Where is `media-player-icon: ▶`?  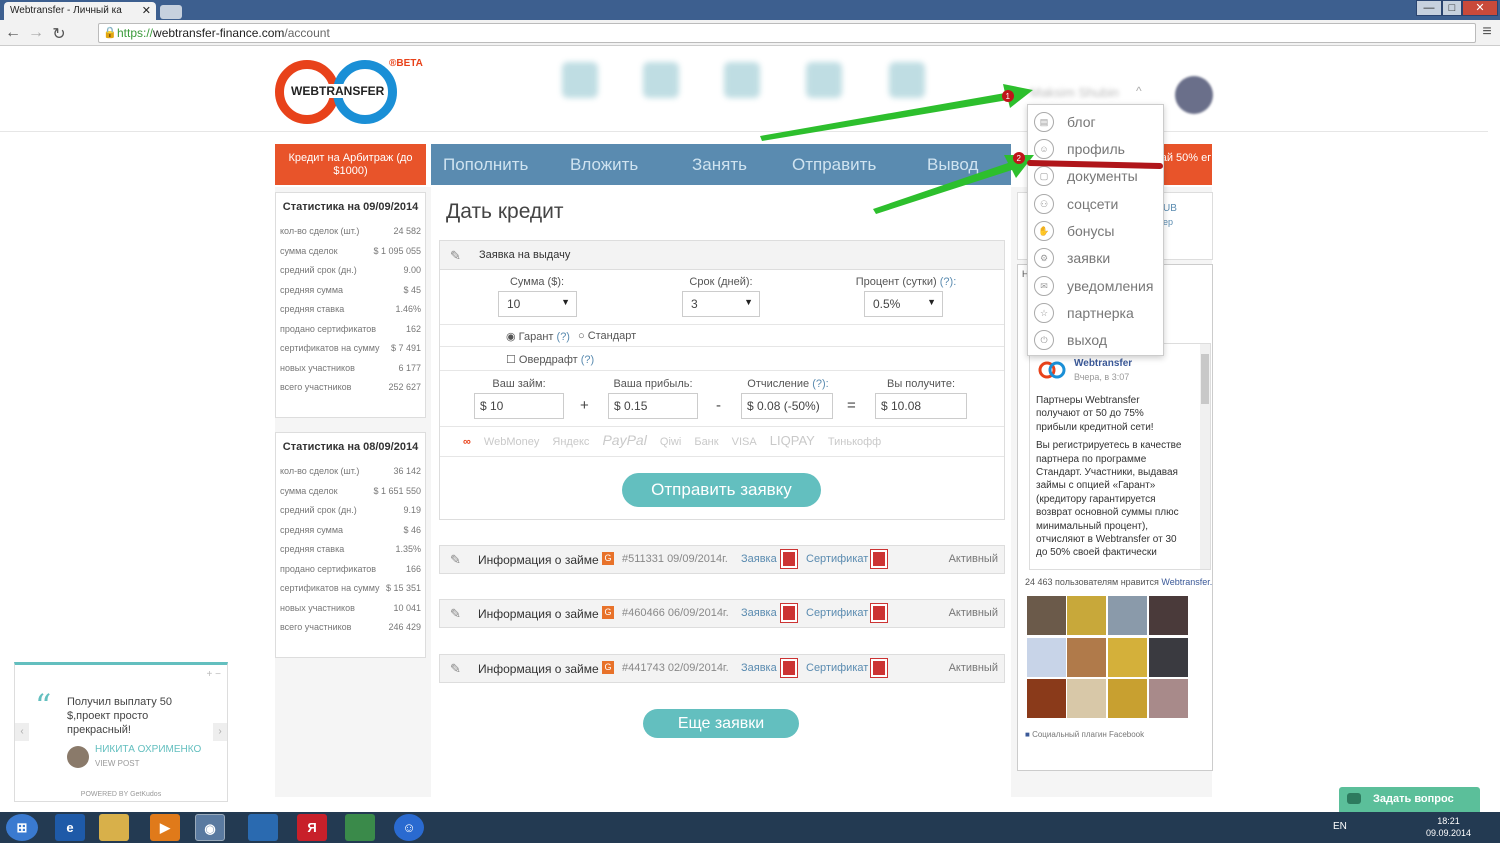
media-player-icon: ▶ is located at coordinates (165, 827).